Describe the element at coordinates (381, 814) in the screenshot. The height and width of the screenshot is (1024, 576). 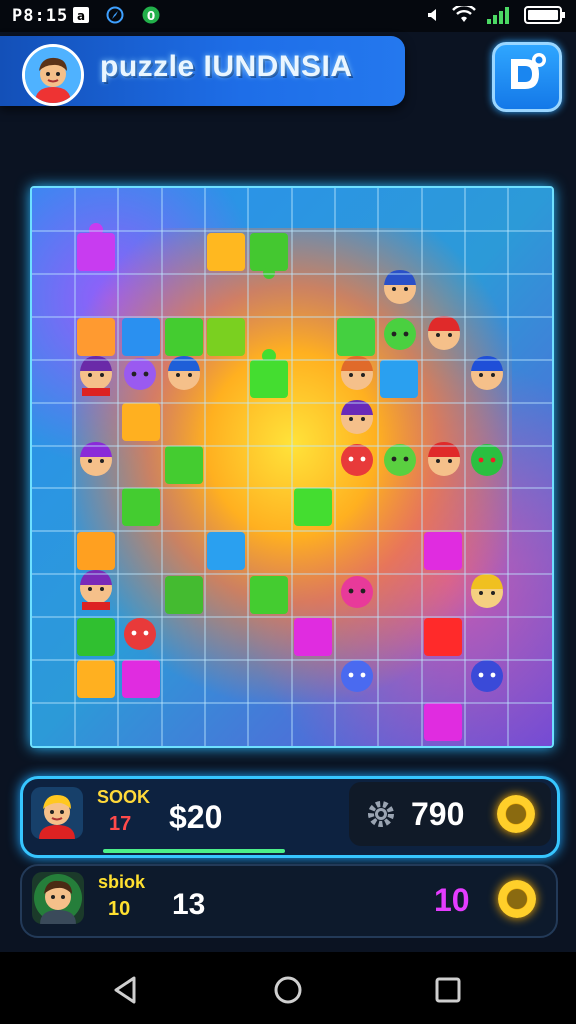
I see `settings-gear-icon` at that location.